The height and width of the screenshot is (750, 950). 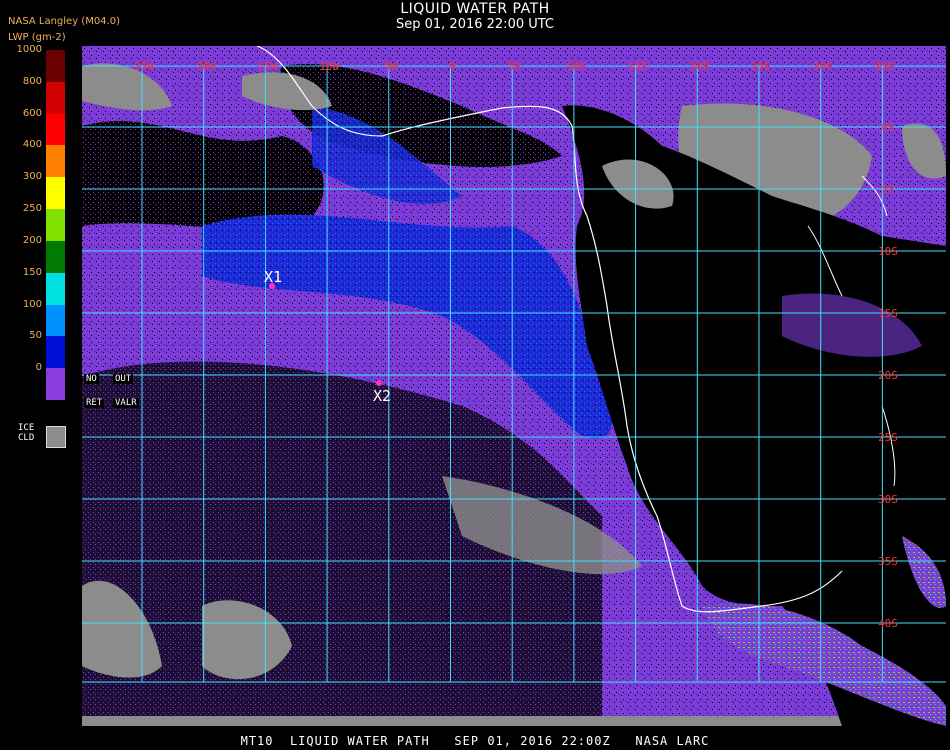 I want to click on legend-tick-label: 200, so click(x=32, y=240).